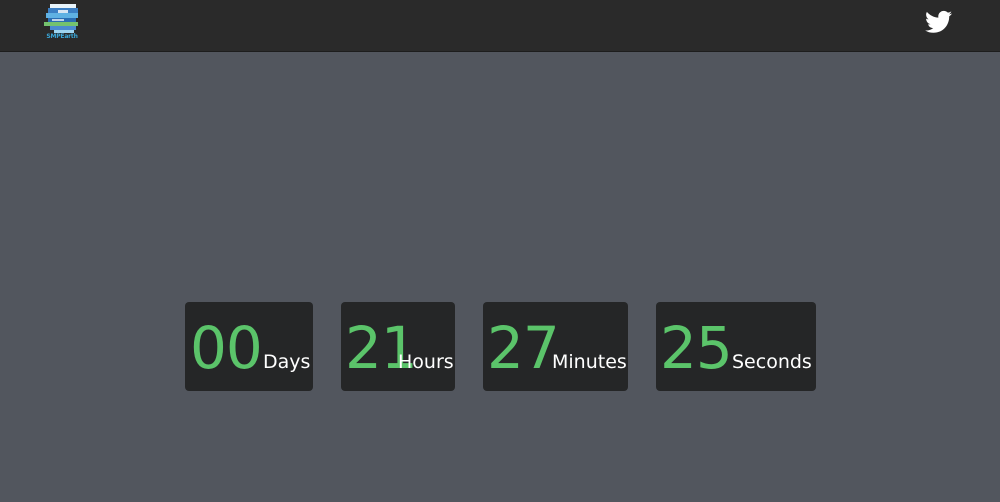 The width and height of the screenshot is (1000, 502). Describe the element at coordinates (287, 362) in the screenshot. I see `days-label: Days` at that location.